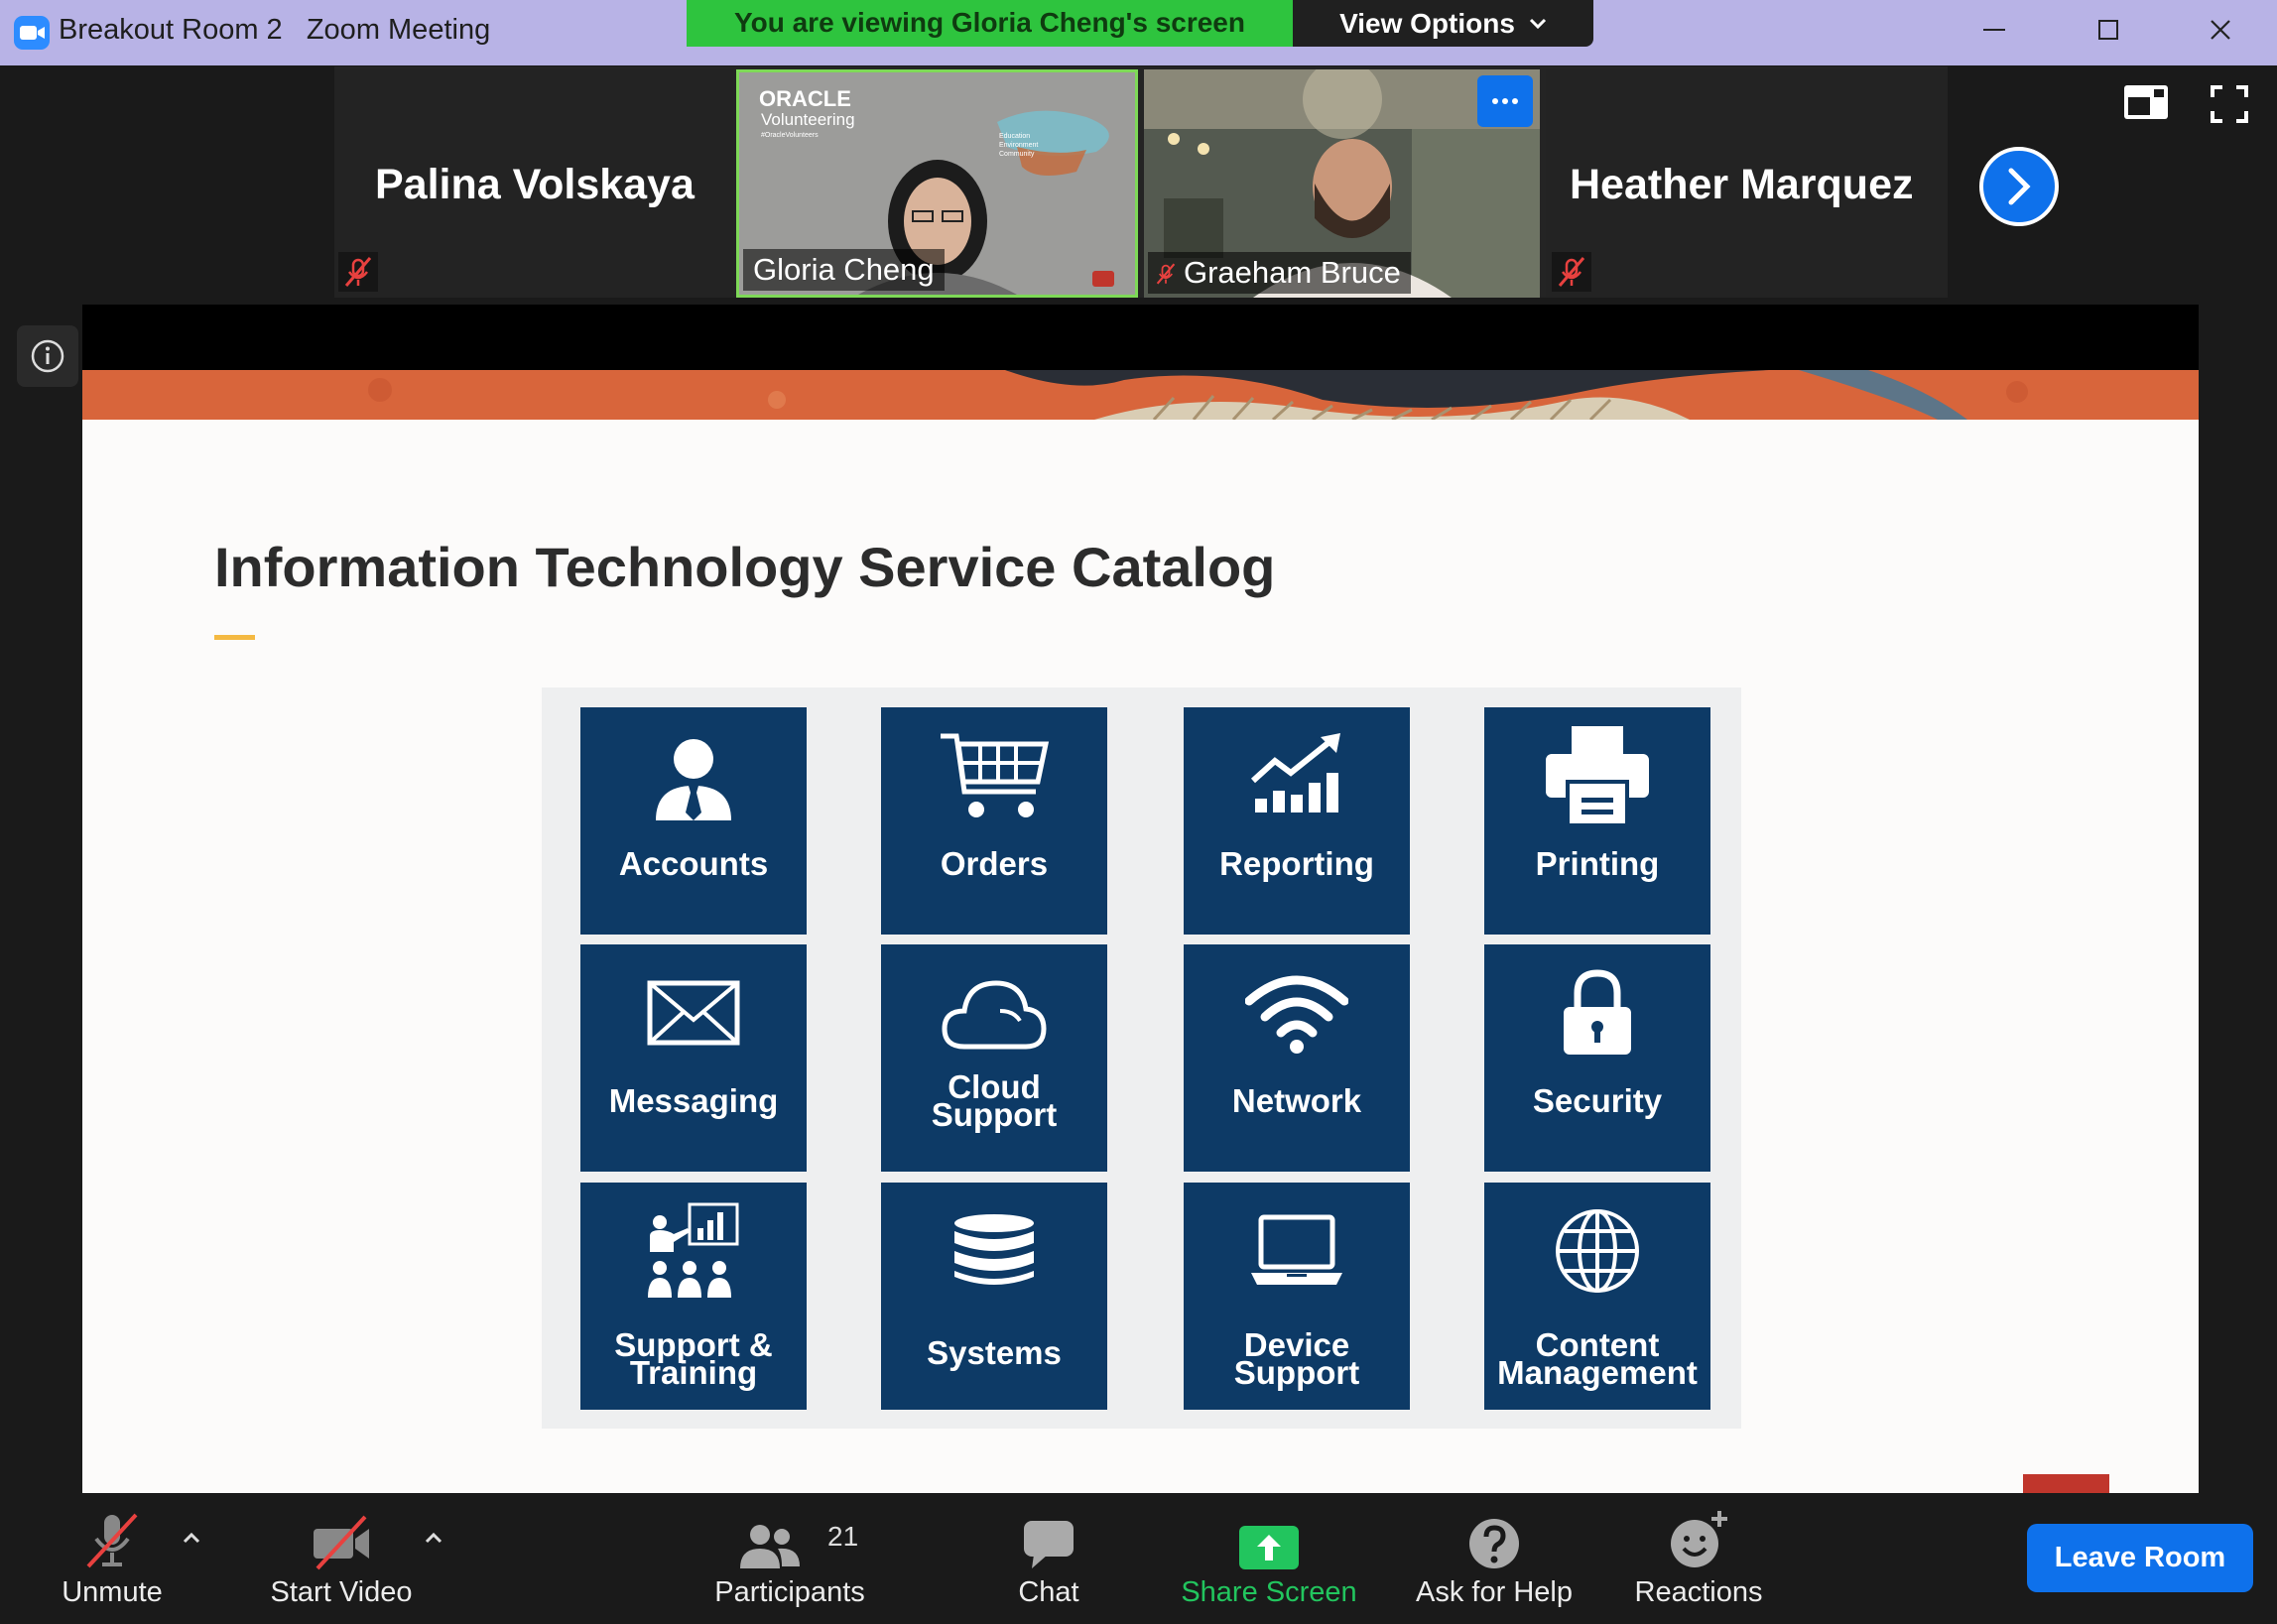 This screenshot has width=2277, height=1624. I want to click on bar-chart-trend-icon, so click(1295, 772).